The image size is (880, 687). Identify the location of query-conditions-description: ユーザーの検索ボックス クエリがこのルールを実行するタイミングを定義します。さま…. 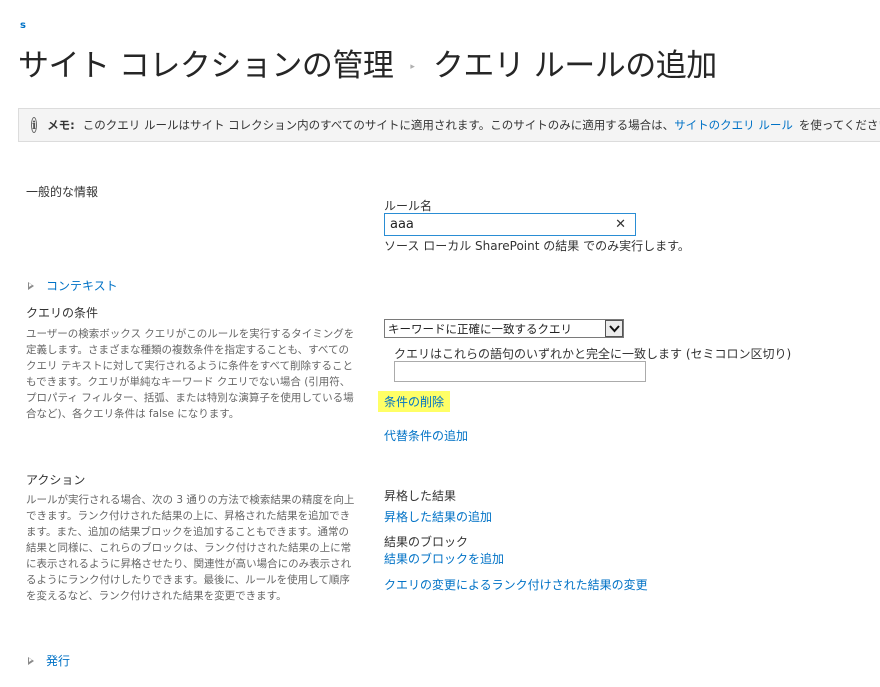
(190, 374).